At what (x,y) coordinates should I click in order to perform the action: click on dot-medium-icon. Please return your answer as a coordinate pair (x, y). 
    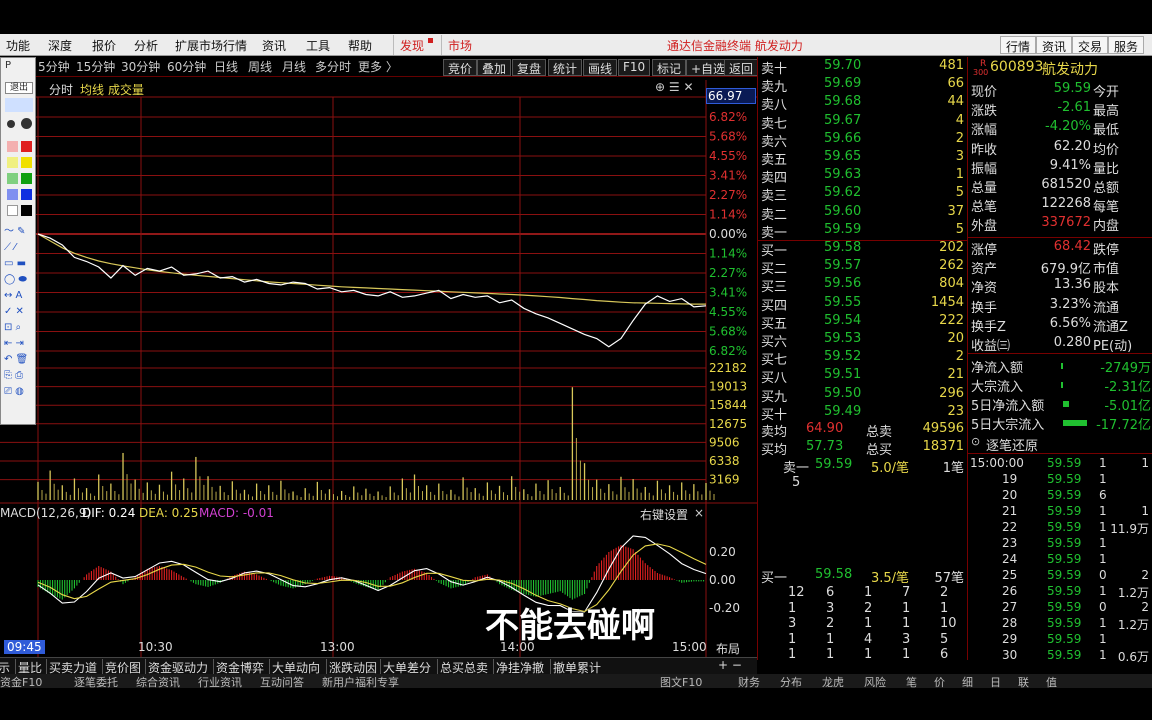
    Looking at the image, I should click on (11, 124).